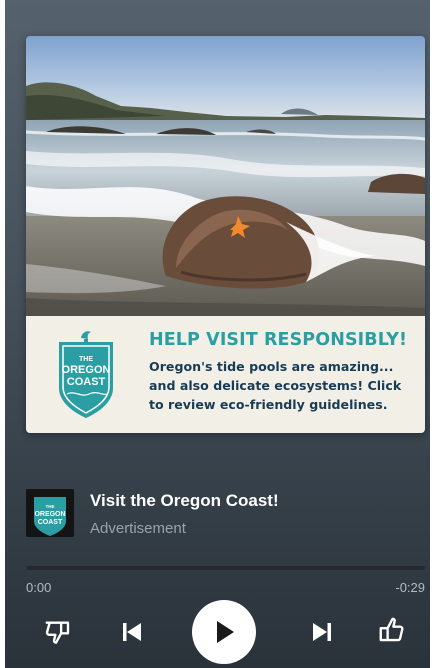 The width and height of the screenshot is (435, 668). I want to click on oregon-coast-logo: THE OREGON COAST, so click(86, 374).